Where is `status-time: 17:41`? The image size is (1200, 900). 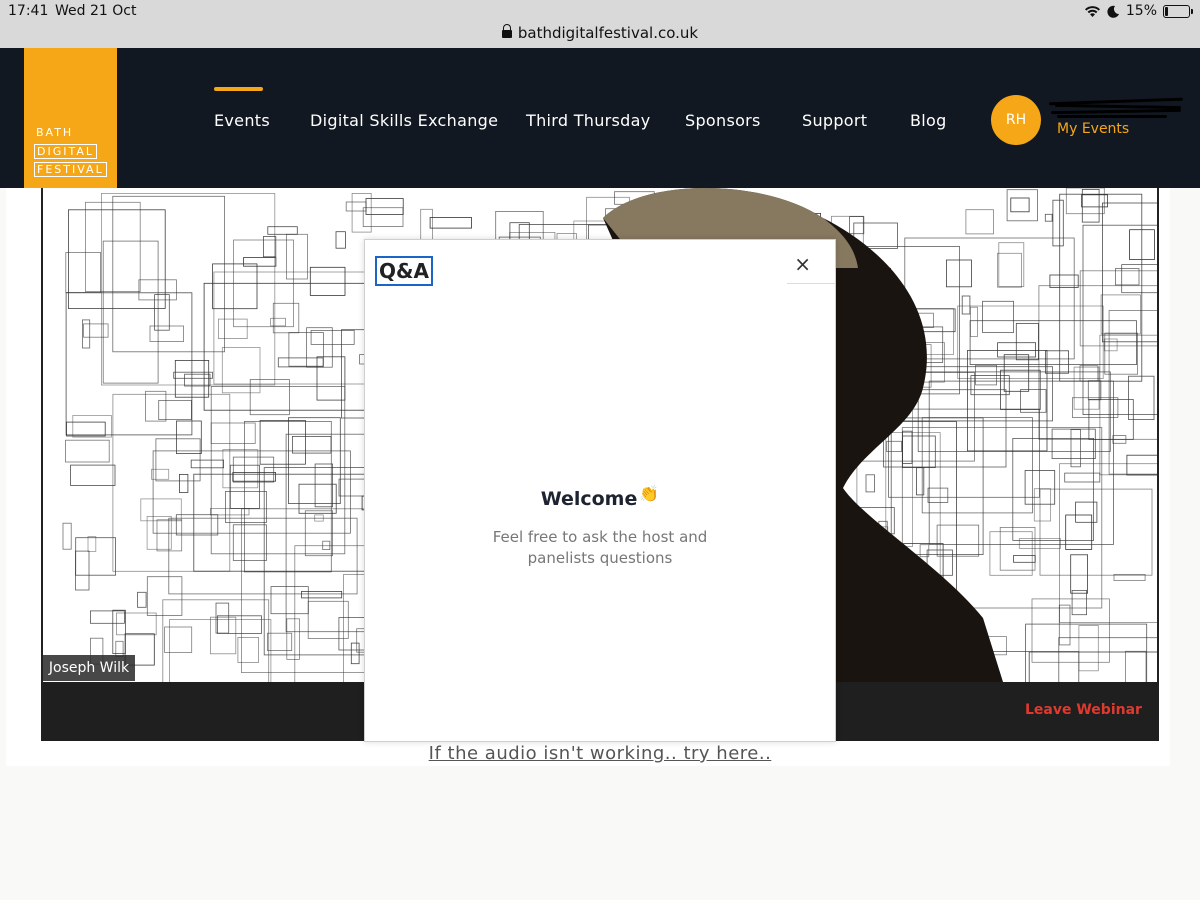
status-time: 17:41 is located at coordinates (28, 11).